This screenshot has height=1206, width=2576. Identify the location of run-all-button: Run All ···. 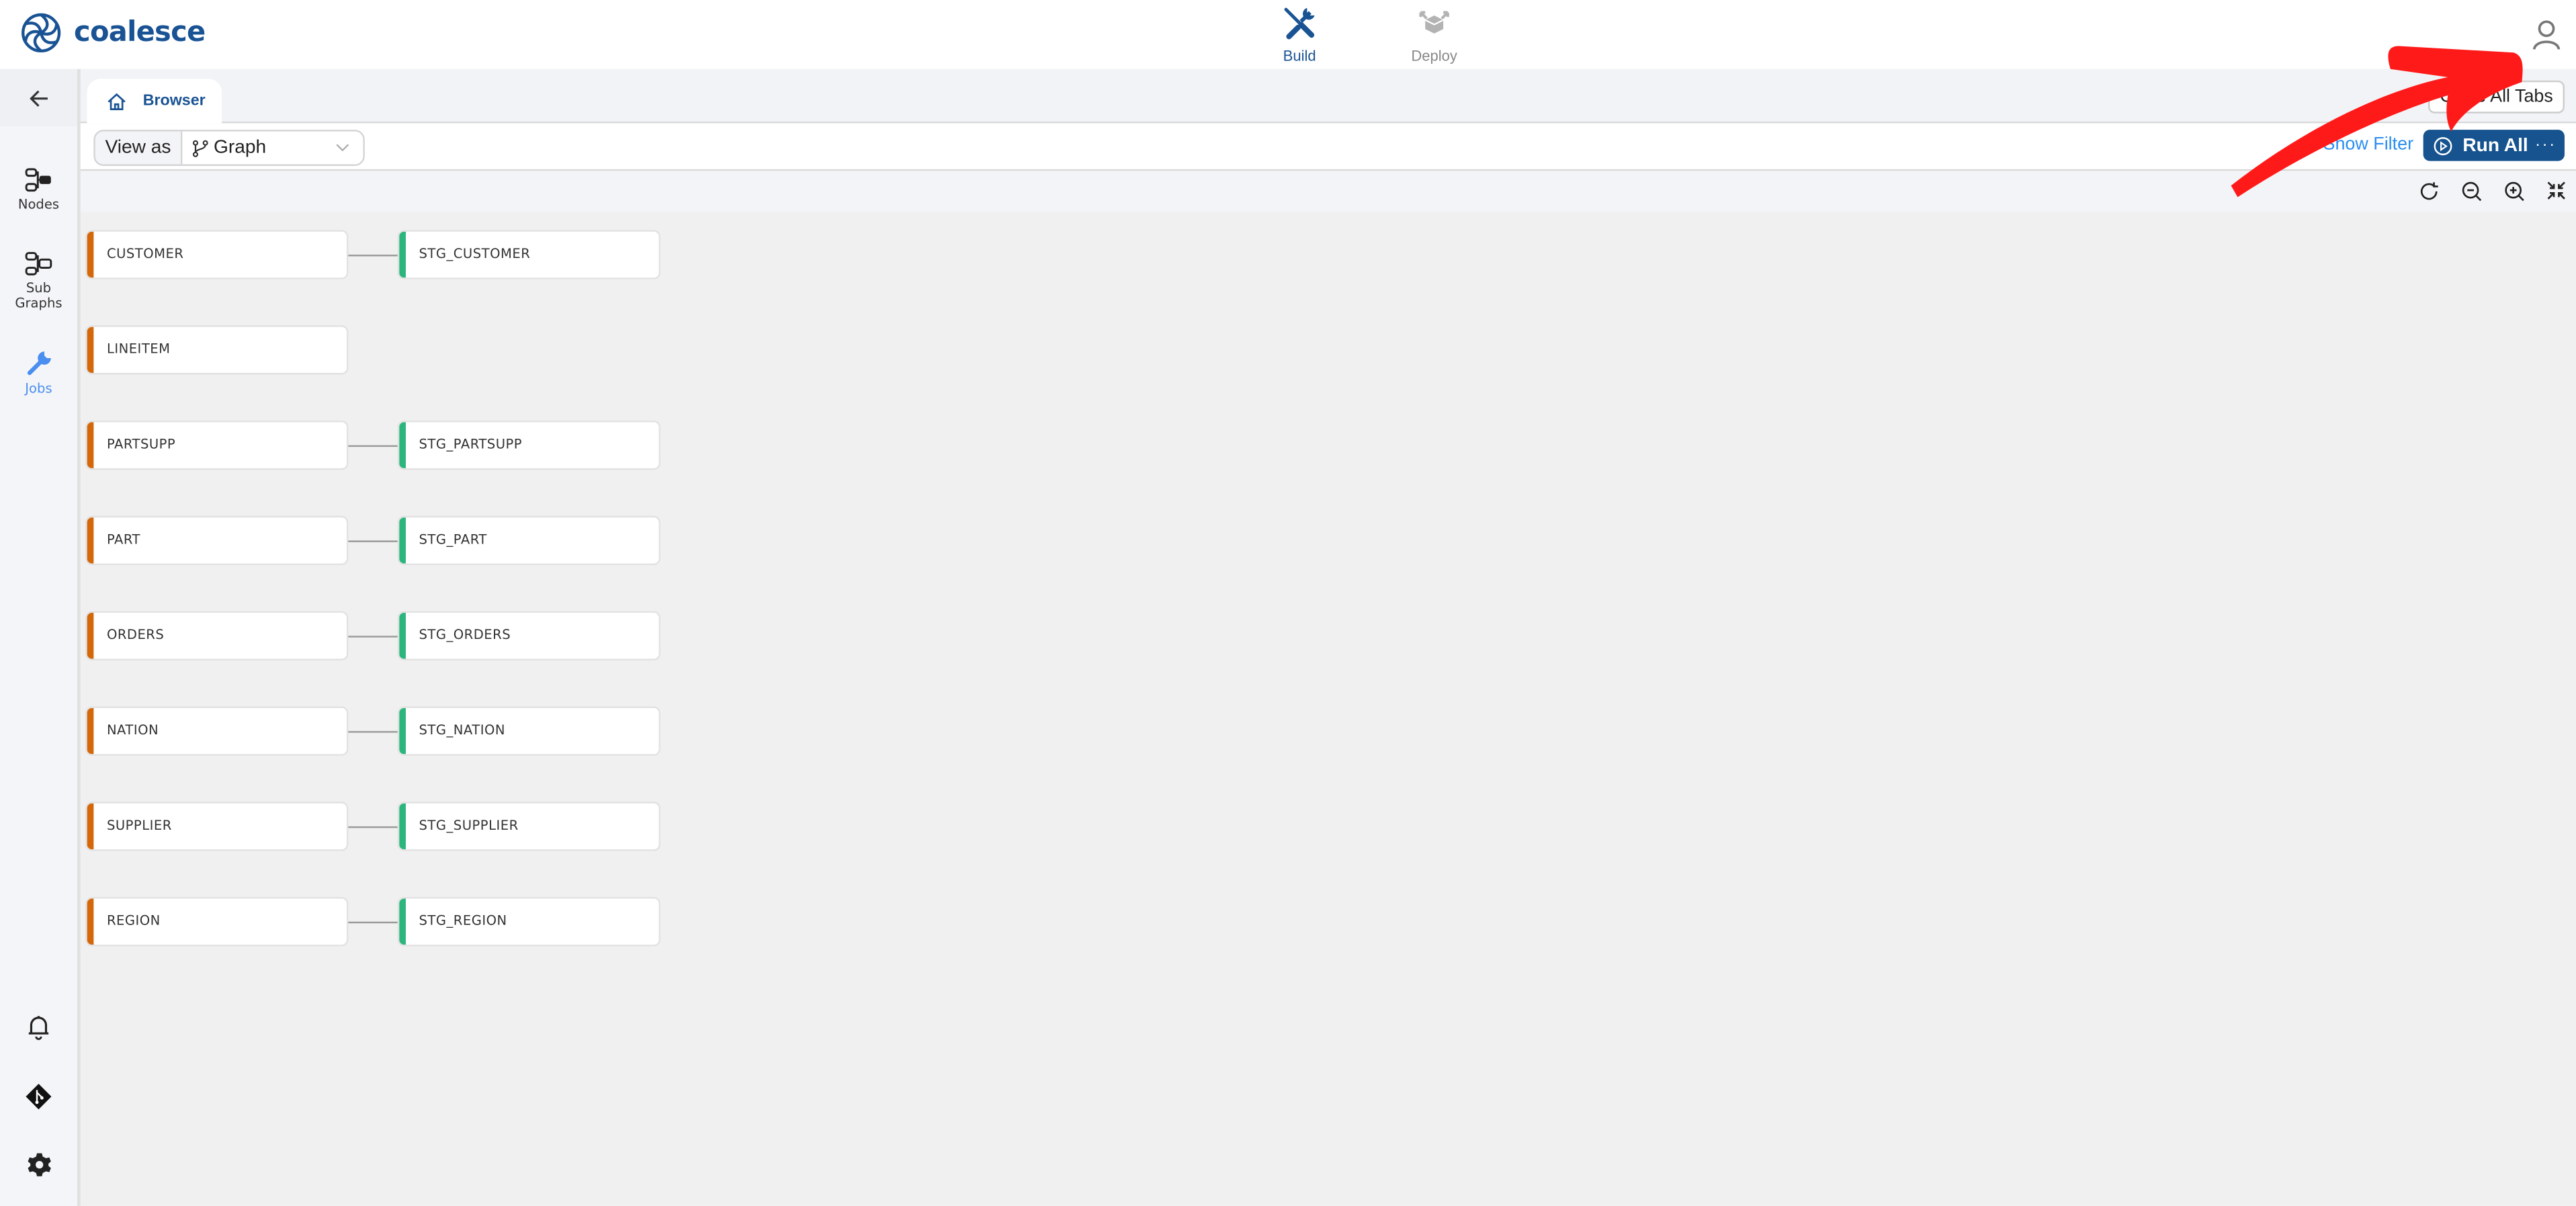
(2494, 145).